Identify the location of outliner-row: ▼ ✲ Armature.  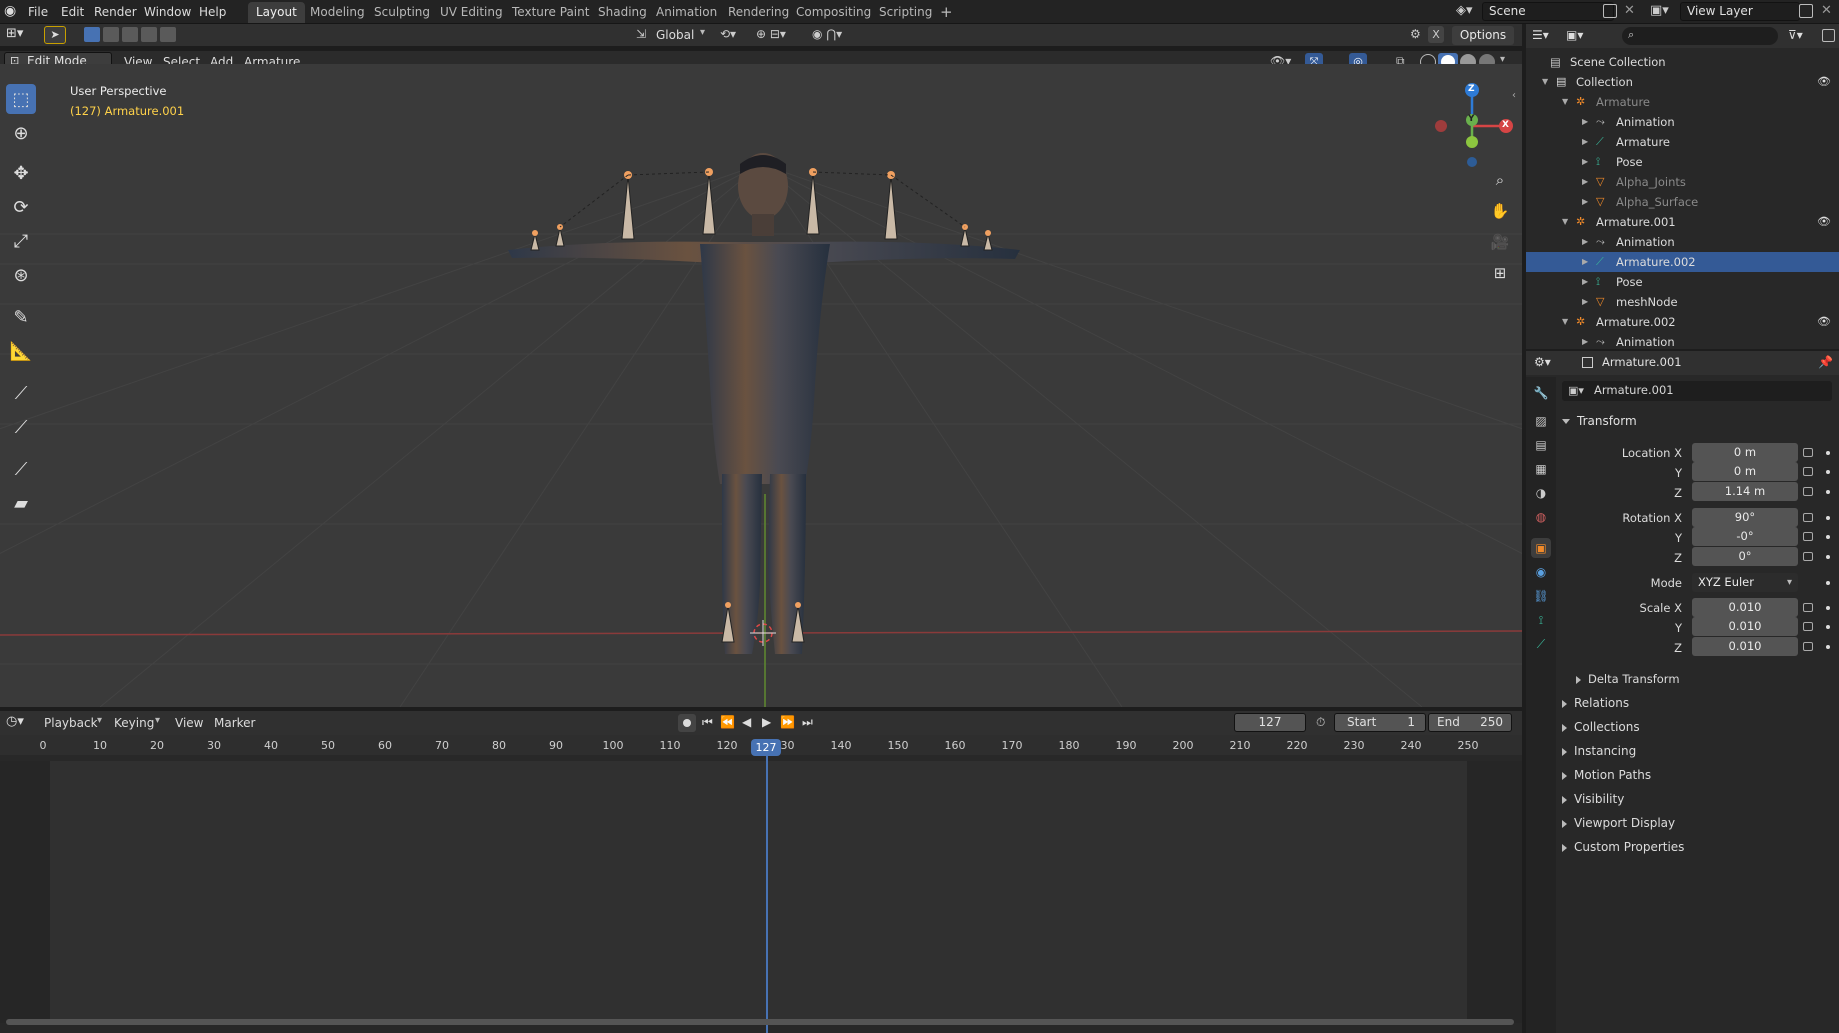
(1682, 102).